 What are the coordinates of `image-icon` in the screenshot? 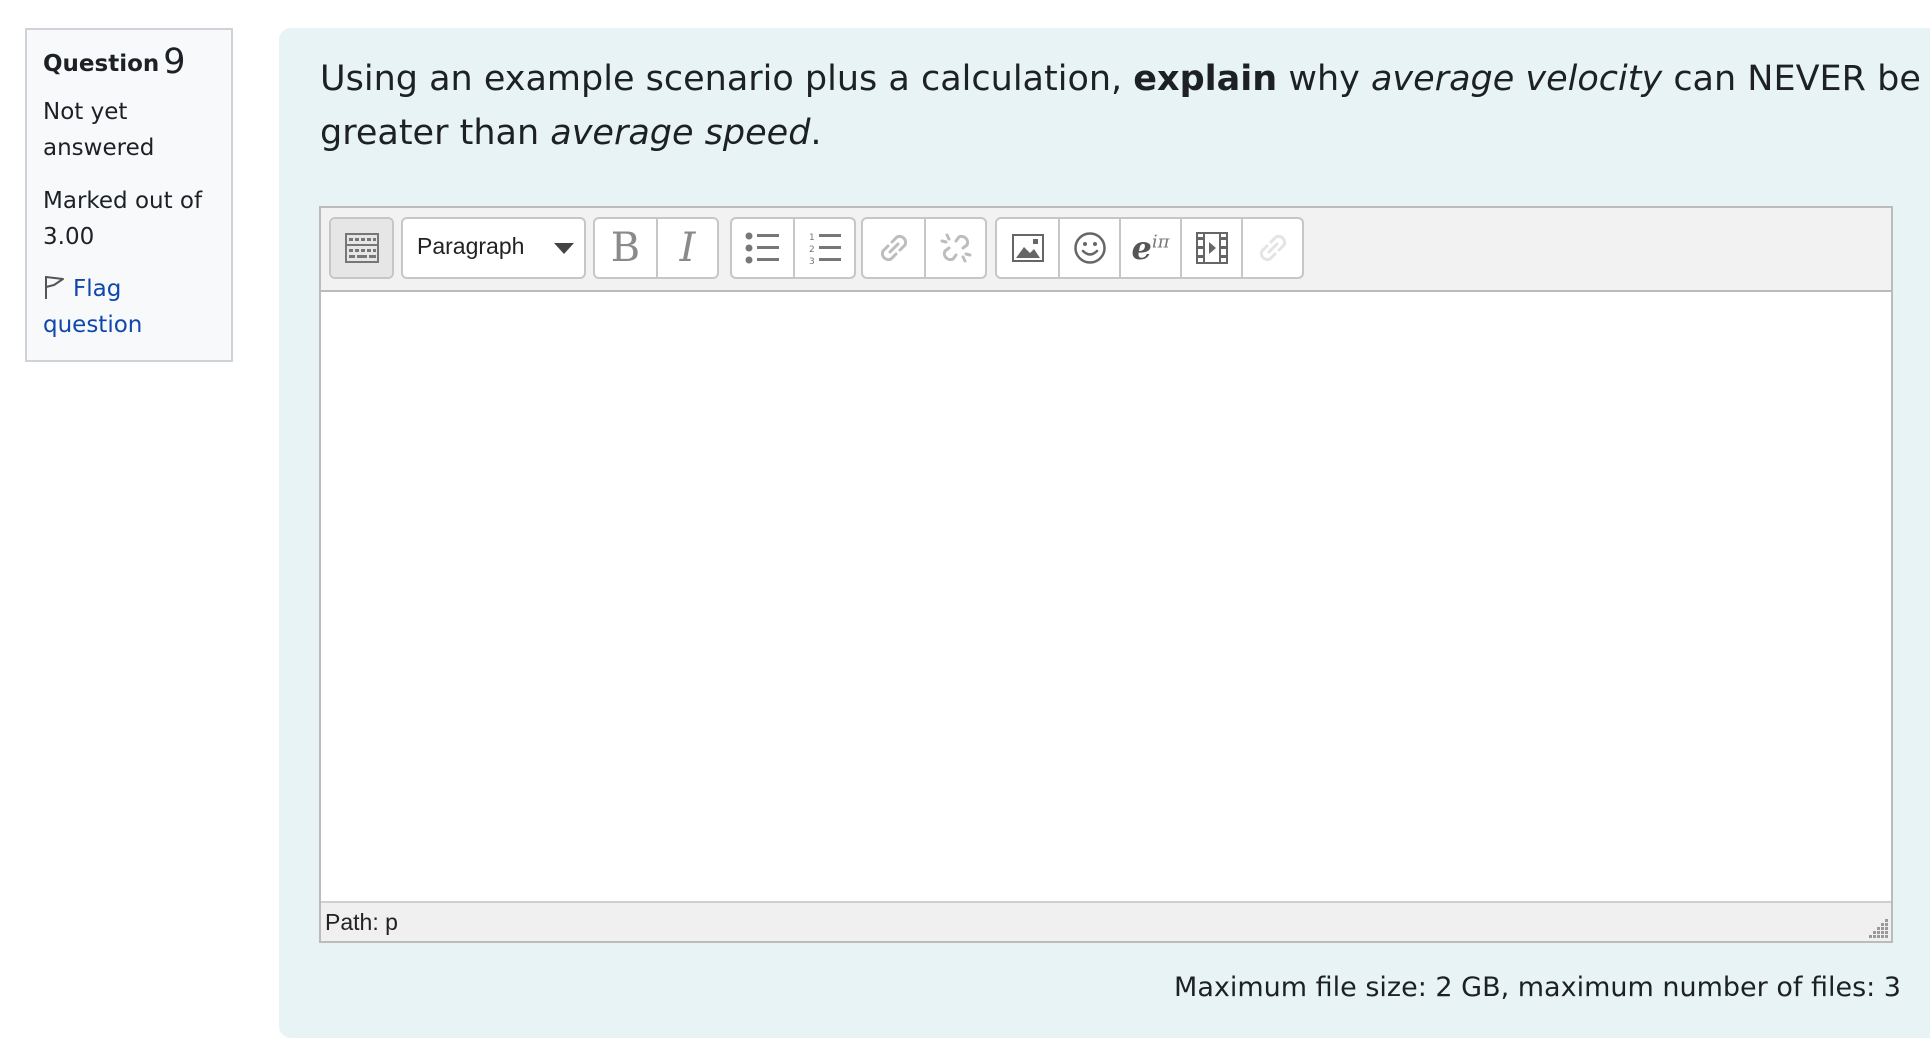 It's located at (1027, 248).